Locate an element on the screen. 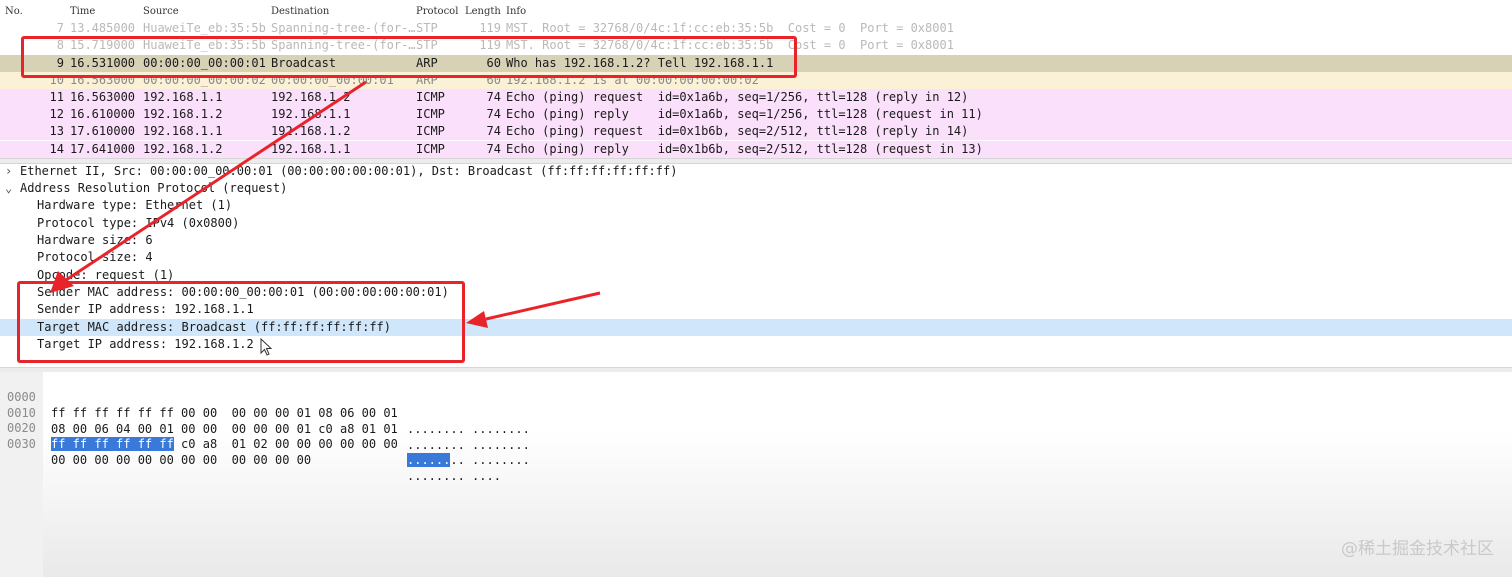  watermark: @稀土掘金技术社区 is located at coordinates (1417, 549).